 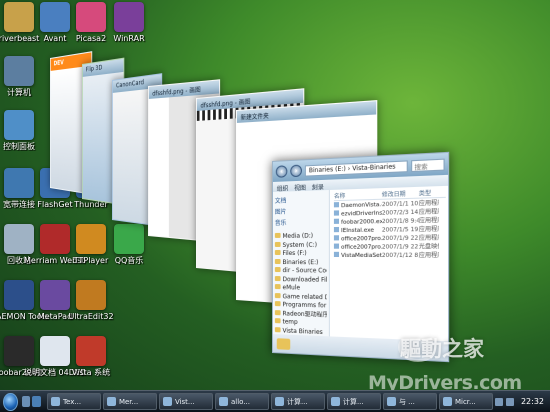 I want to click on file-date: 2007/1/12 8:03, so click(x=400, y=256).